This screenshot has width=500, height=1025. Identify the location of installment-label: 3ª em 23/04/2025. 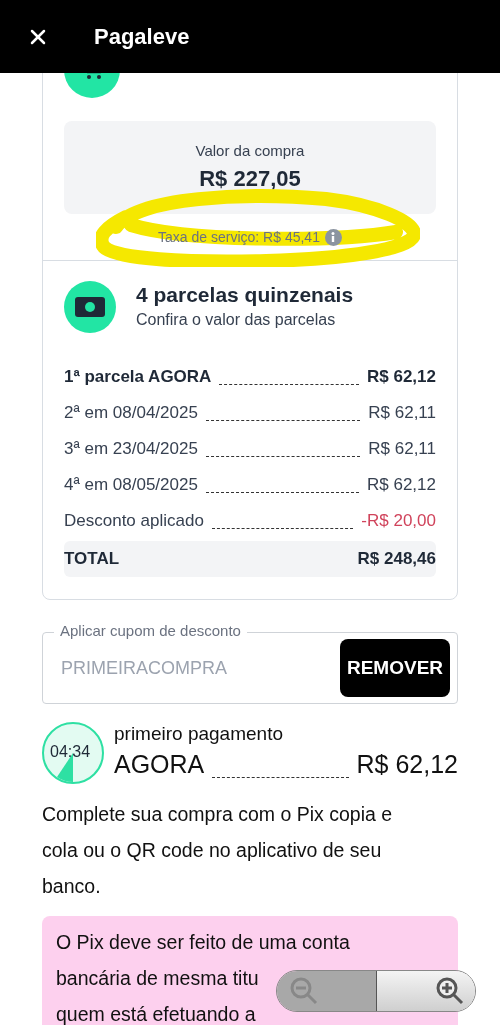
(131, 448).